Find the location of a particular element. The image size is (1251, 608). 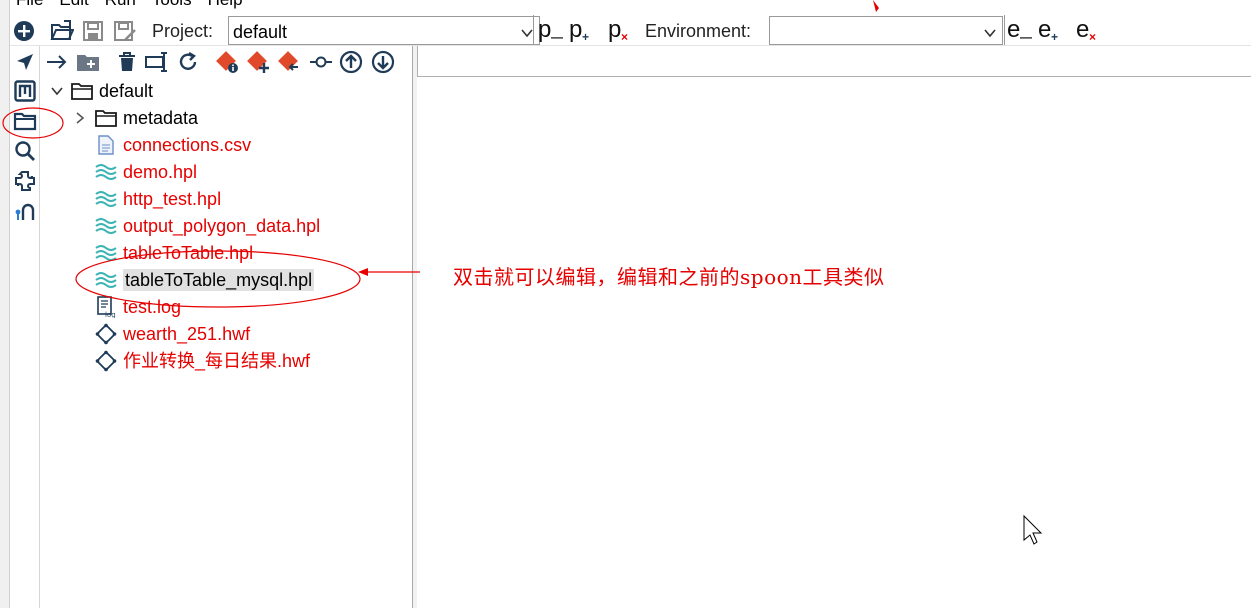

tree-item-label: output_polygon_data.hpl is located at coordinates (222, 226).